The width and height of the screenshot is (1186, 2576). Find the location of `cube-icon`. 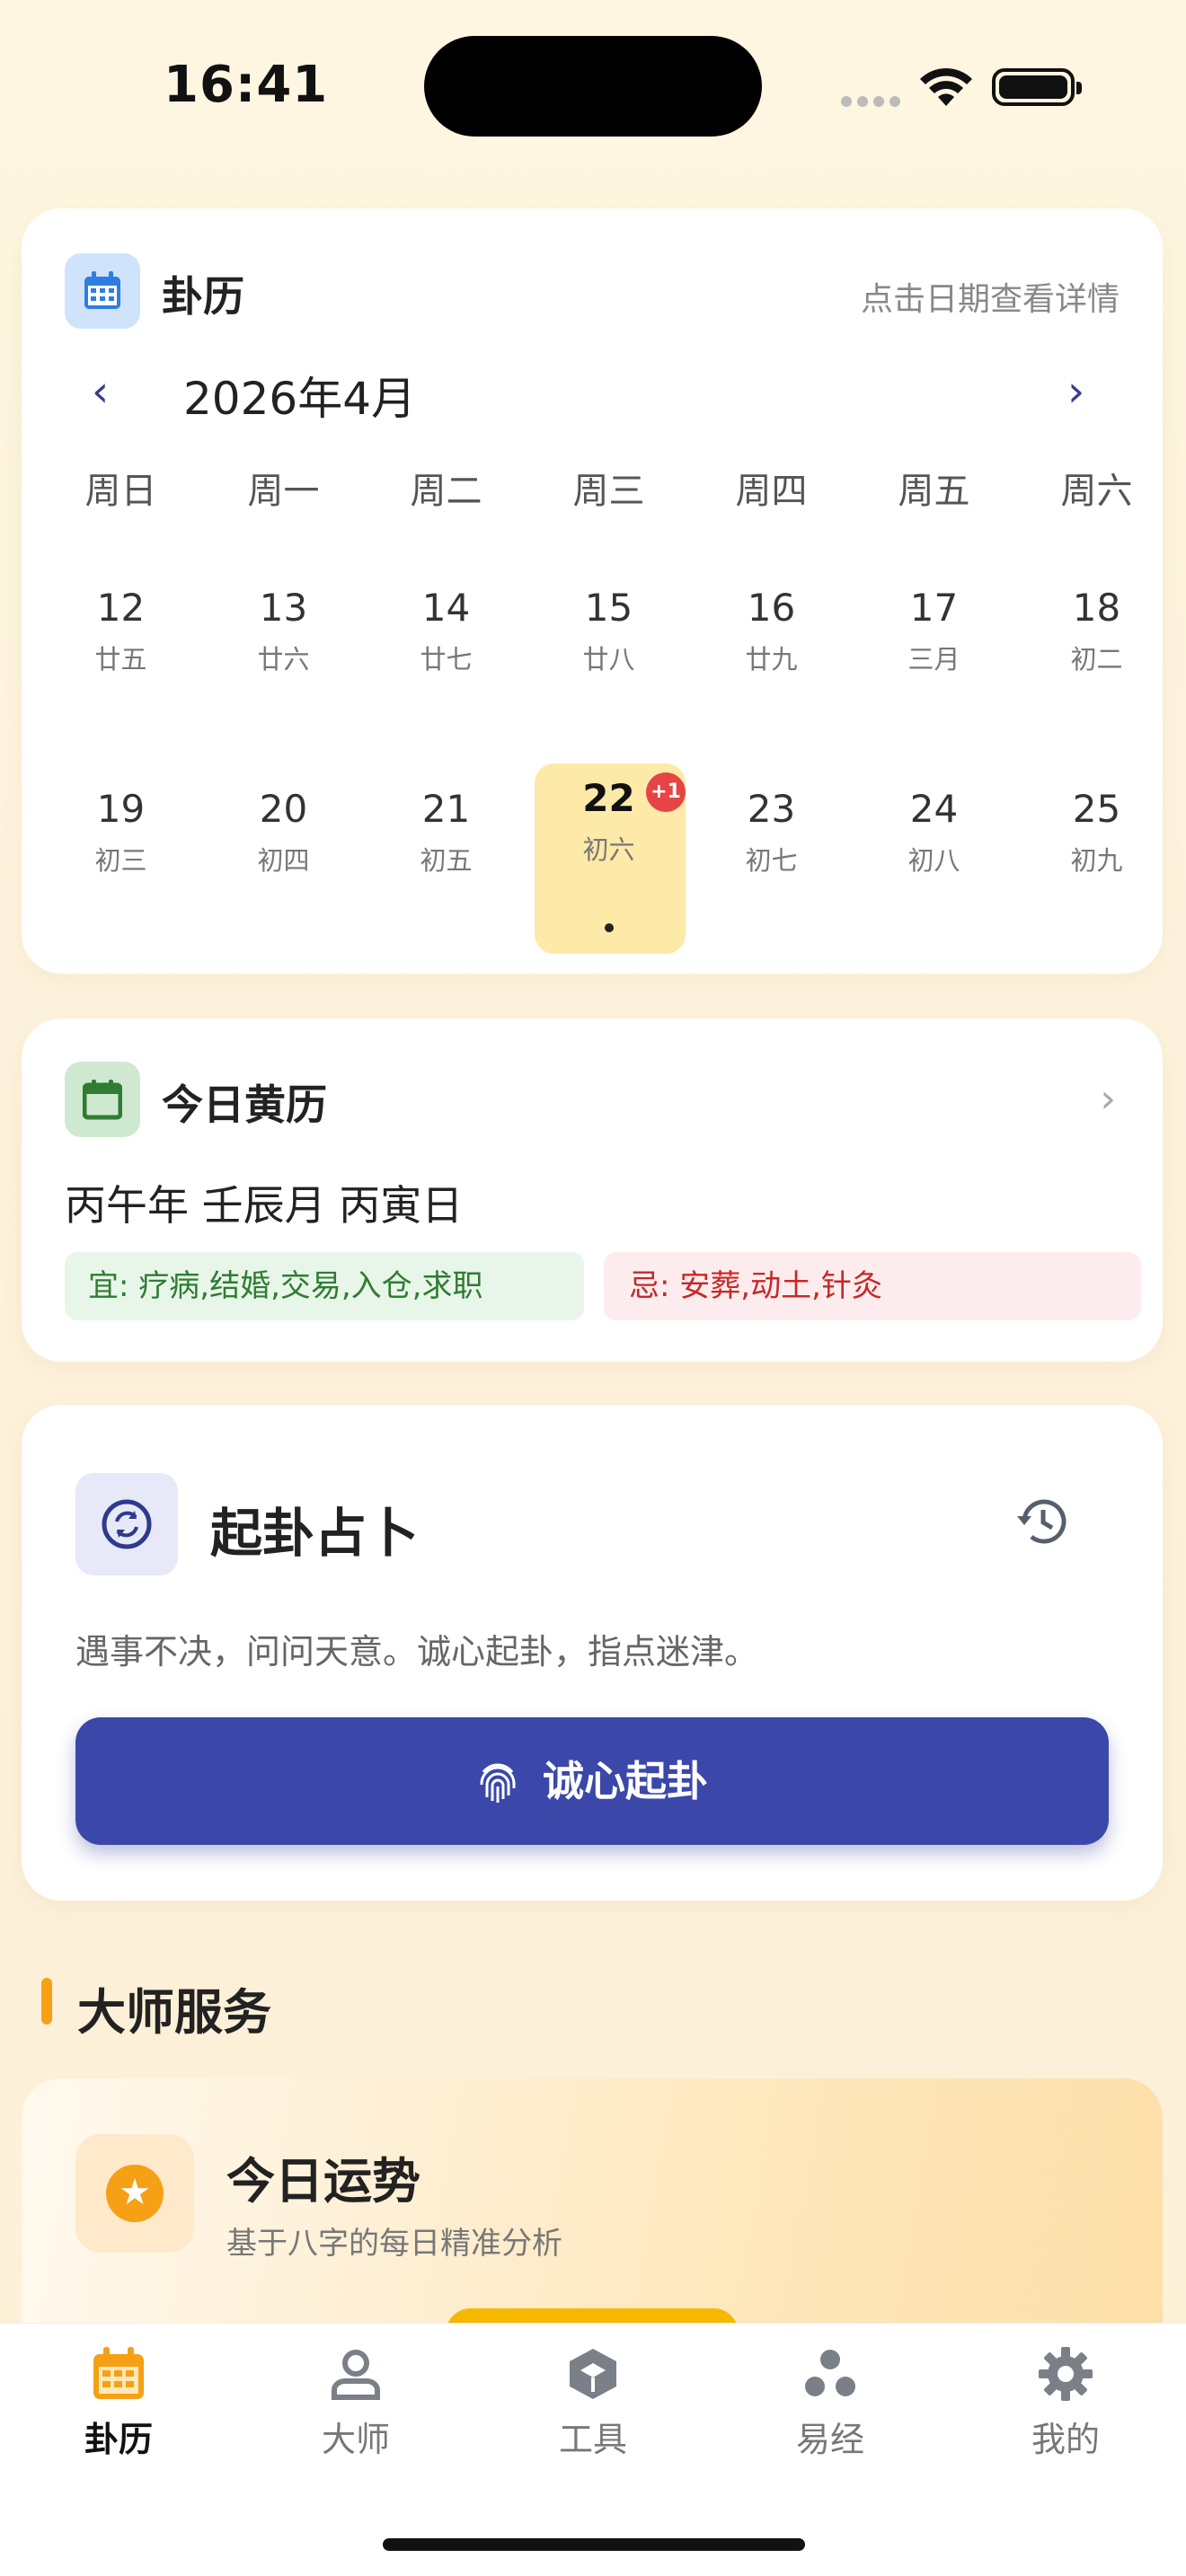

cube-icon is located at coordinates (593, 2374).